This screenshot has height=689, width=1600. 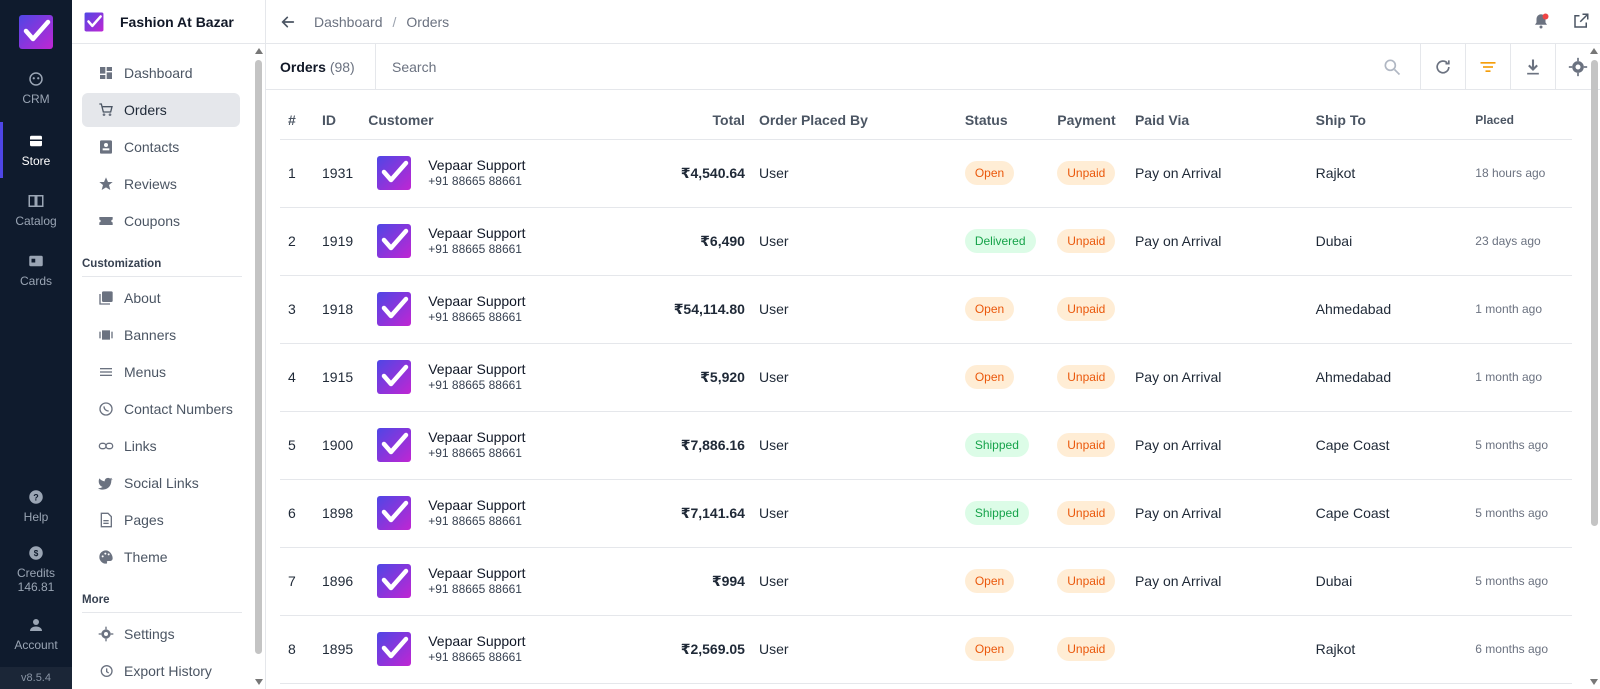 I want to click on search-input, so click(x=879, y=66).